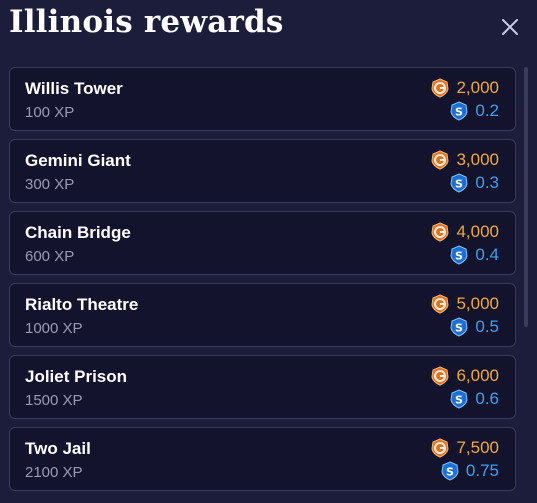  I want to click on gold-reward: 2,000, so click(464, 88).